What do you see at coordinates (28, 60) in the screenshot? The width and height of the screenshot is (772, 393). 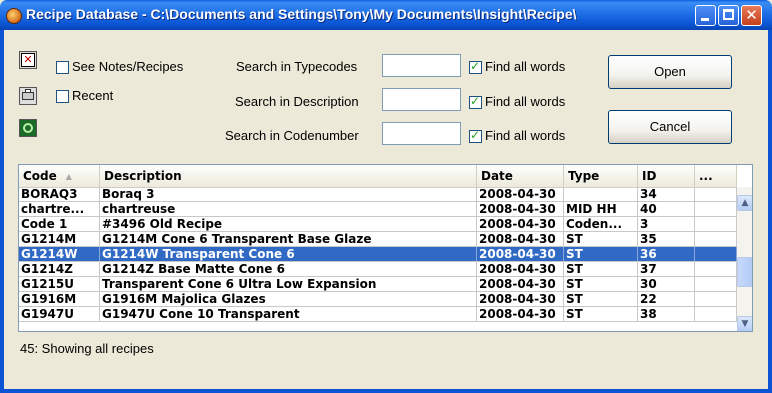 I see `delete-recipe-icon: ✕` at bounding box center [28, 60].